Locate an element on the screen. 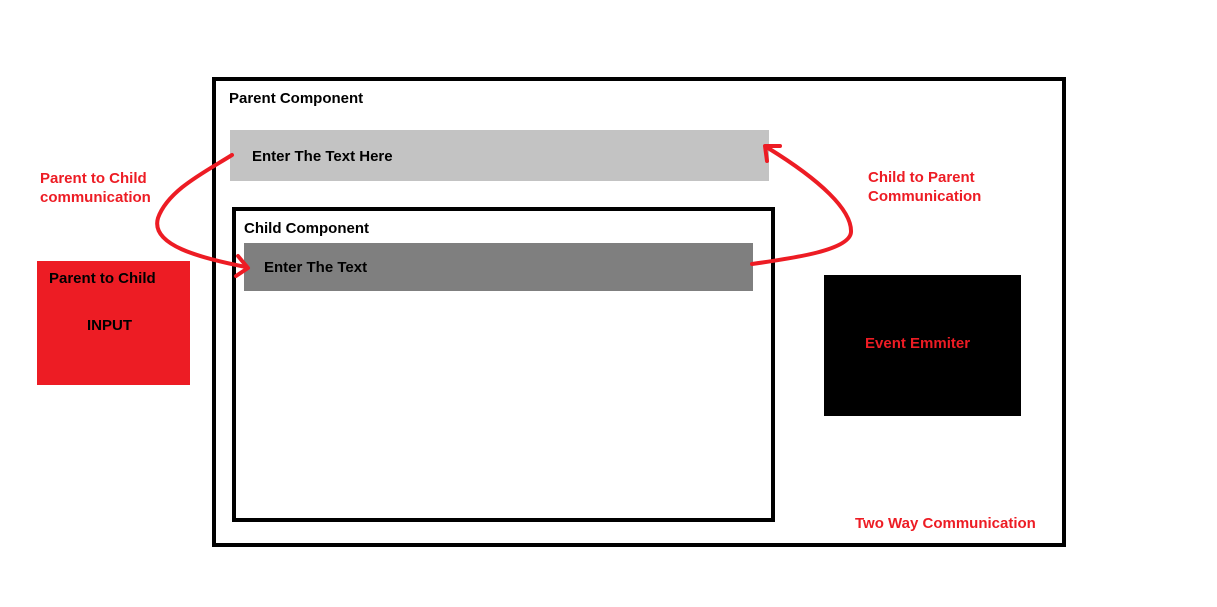 The image size is (1217, 607). parent-to-child-communication-label: Parent to Child communication is located at coordinates (95, 188).